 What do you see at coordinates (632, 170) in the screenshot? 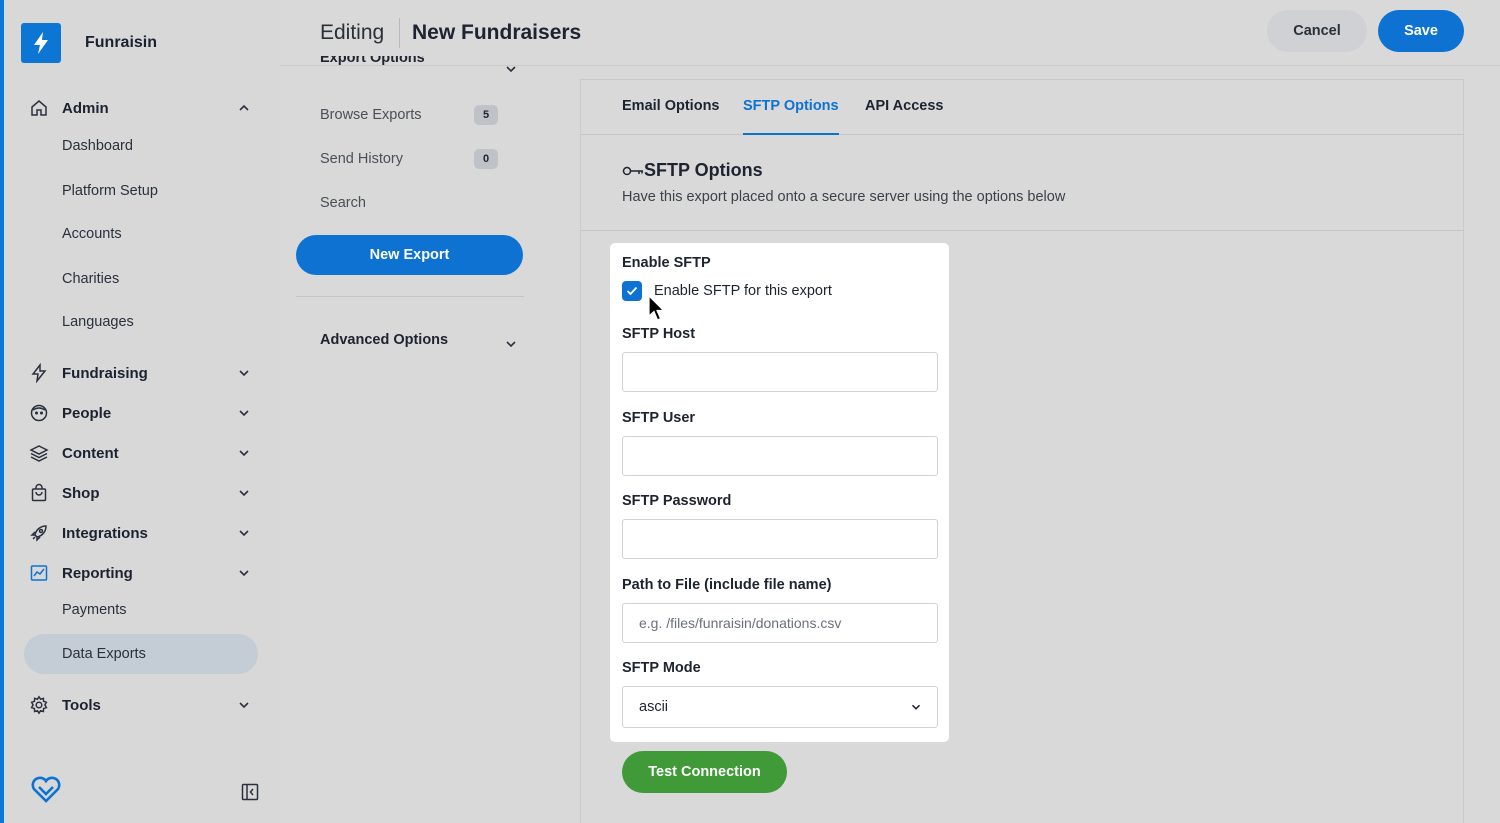
I see `key-icon` at bounding box center [632, 170].